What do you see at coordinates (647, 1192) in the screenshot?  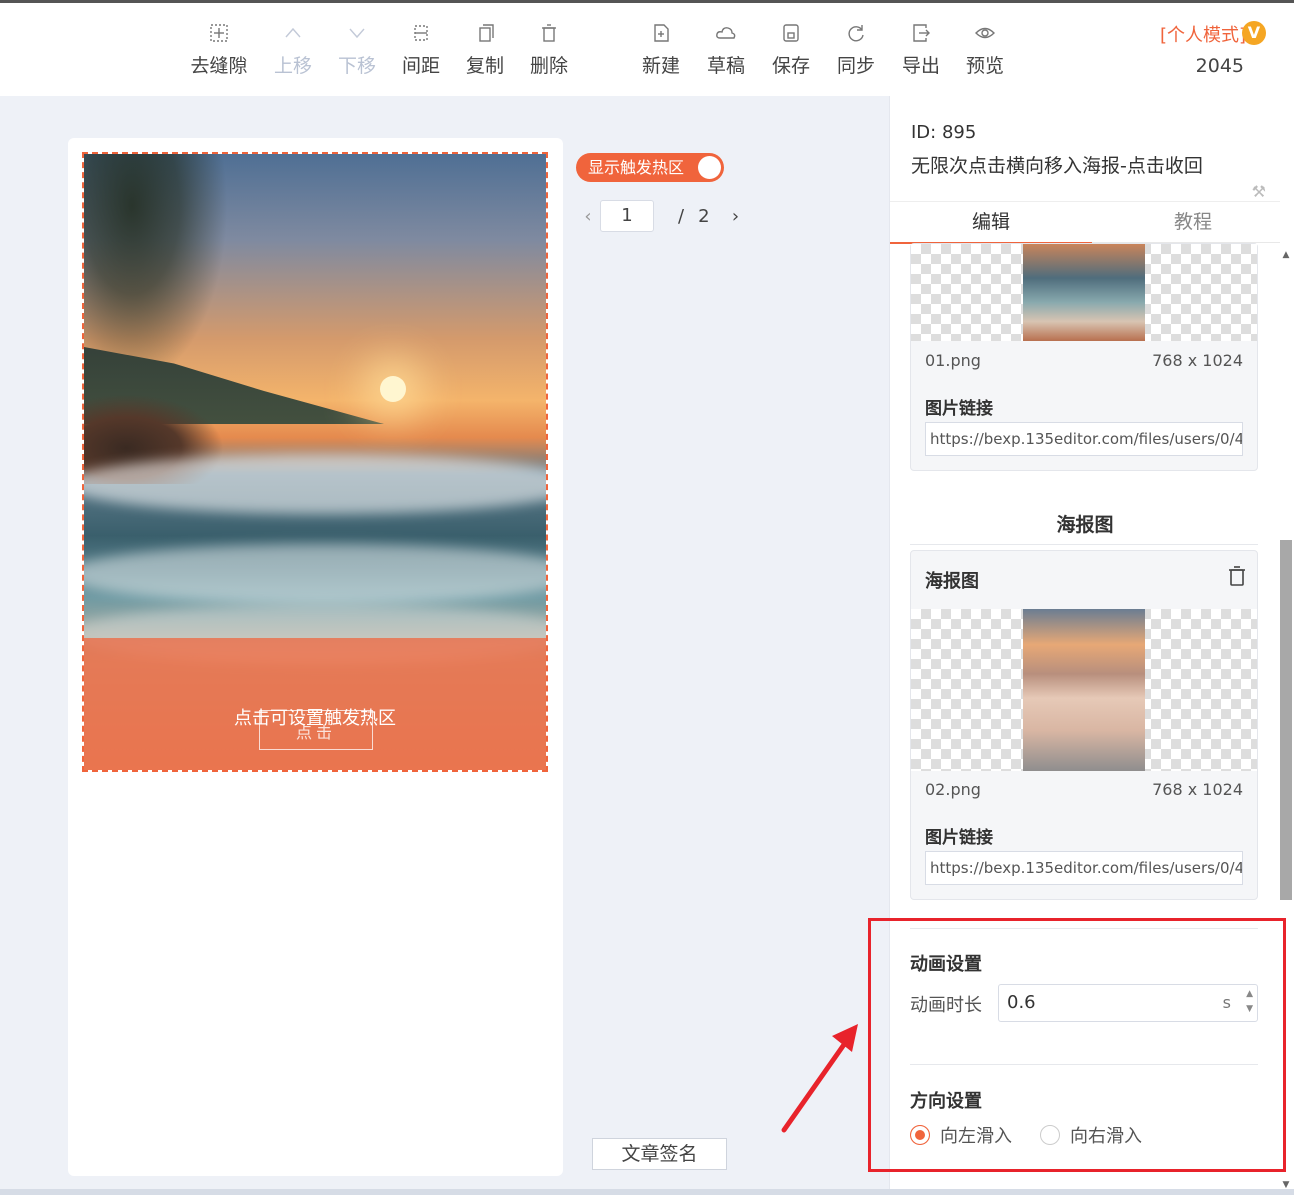 I see `window-bottom-edge` at bounding box center [647, 1192].